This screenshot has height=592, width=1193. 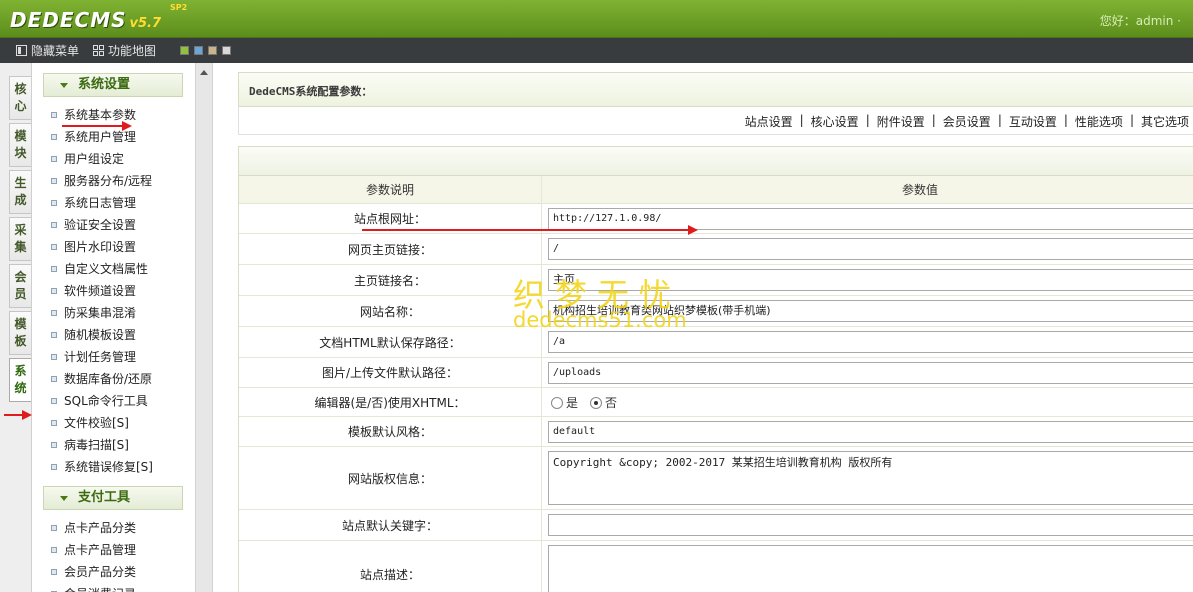 I want to click on skin-swatch-tan, so click(x=212, y=50).